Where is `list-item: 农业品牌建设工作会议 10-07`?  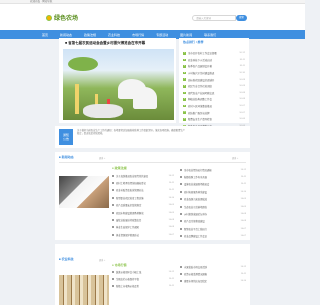
list-item: 农业品牌建设工作会议 10-07 is located at coordinates (213, 236).